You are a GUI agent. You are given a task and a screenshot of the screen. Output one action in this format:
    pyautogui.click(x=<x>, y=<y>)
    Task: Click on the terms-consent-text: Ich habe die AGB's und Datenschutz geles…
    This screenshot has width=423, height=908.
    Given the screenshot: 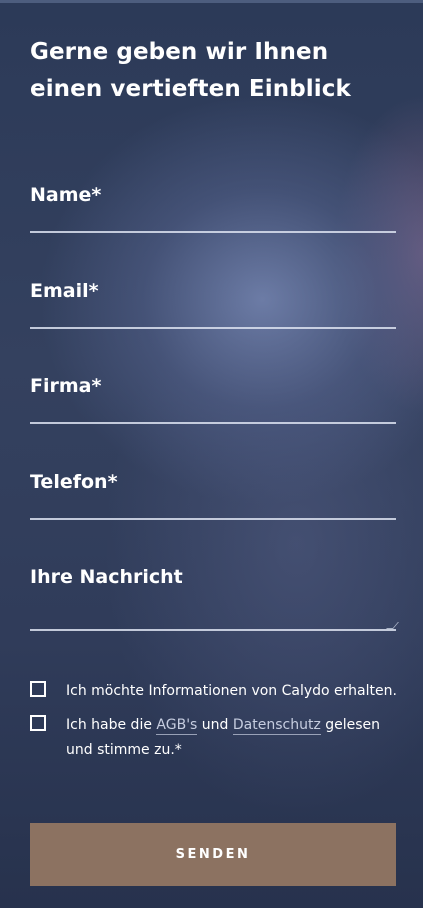 What is the action you would take?
    pyautogui.click(x=234, y=738)
    